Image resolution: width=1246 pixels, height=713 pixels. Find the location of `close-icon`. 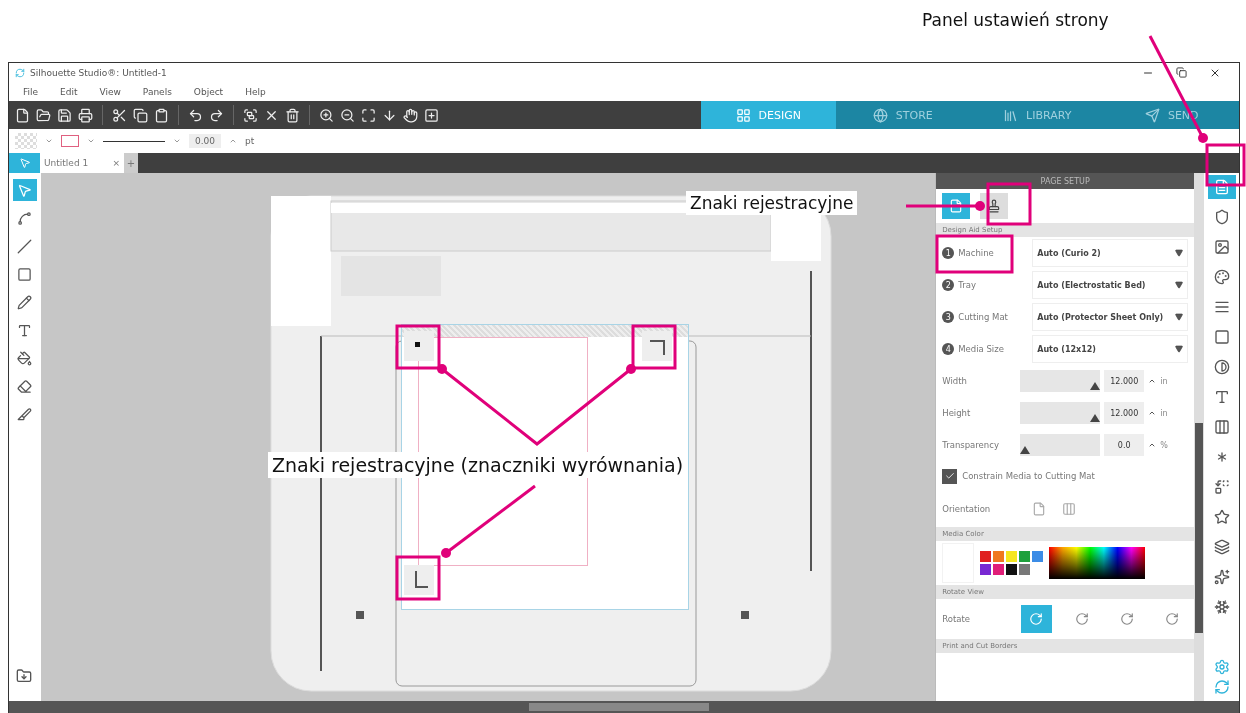

close-icon is located at coordinates (1215, 73).